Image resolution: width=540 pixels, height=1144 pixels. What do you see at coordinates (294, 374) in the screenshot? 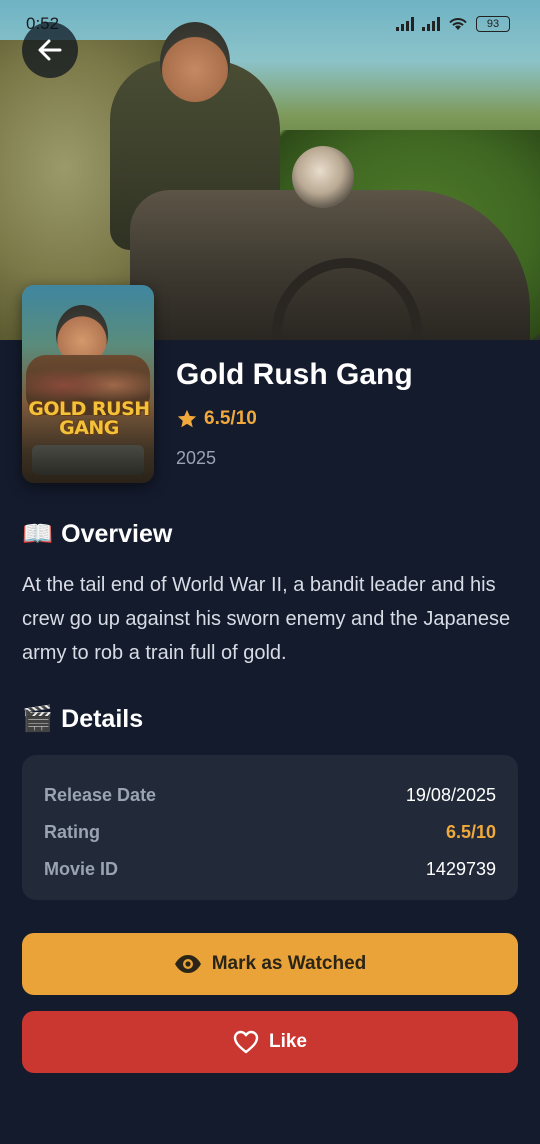
I see `movie-title: Gold Rush Gang` at bounding box center [294, 374].